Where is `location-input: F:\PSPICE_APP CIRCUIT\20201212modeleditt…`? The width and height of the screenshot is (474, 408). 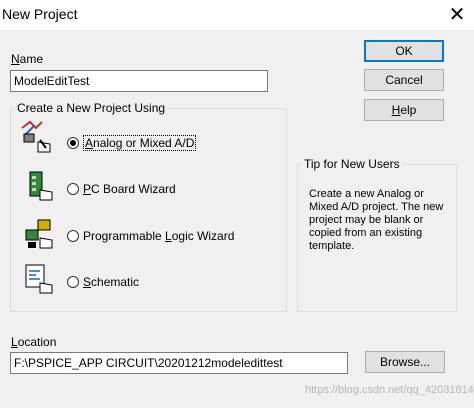
location-input: F:\PSPICE_APP CIRCUIT\20201212modeleditt… is located at coordinates (179, 363).